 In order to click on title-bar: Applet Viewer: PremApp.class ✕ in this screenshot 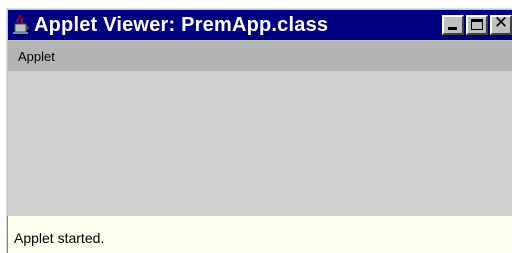, I will do `click(260, 25)`.